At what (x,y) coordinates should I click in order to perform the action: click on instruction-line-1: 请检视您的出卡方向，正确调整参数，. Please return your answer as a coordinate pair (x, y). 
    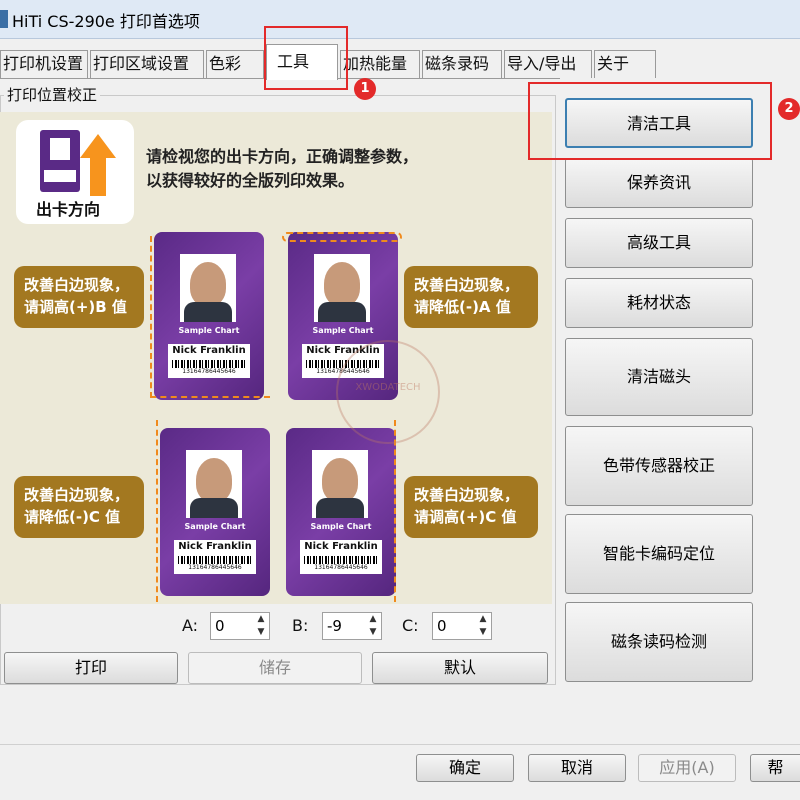
    Looking at the image, I should click on (282, 156).